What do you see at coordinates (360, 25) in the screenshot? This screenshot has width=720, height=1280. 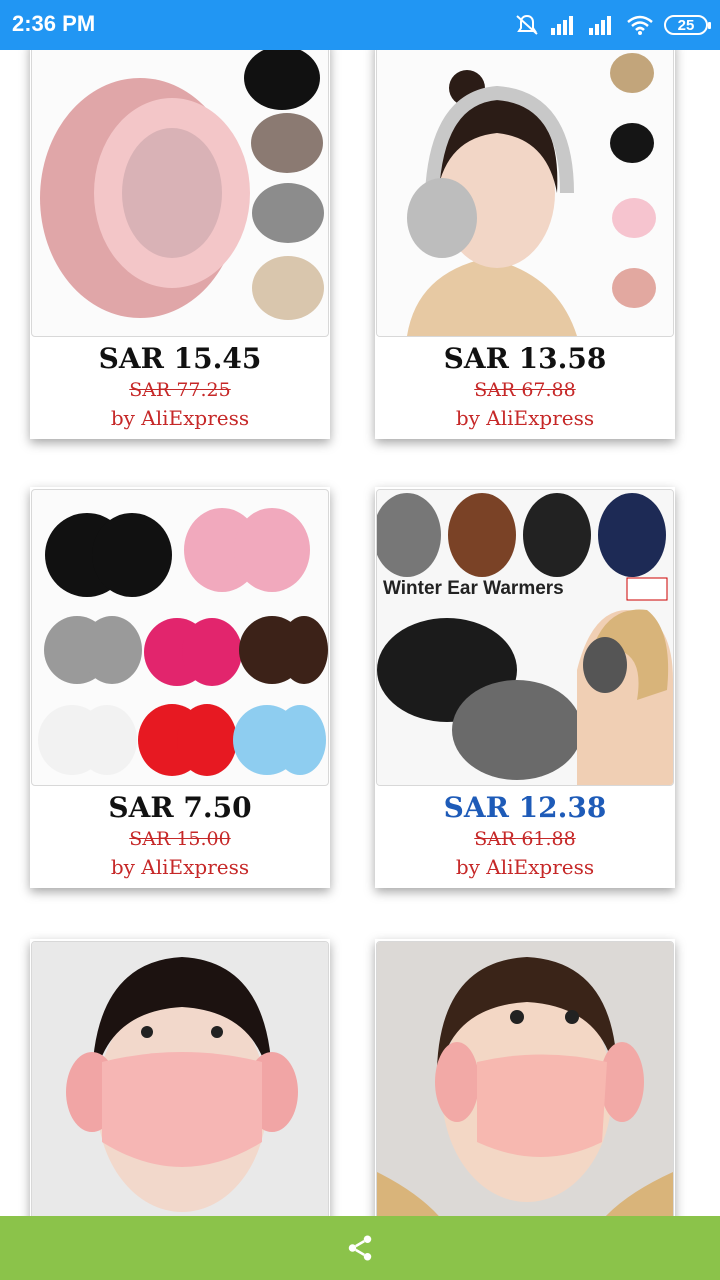 I see `status-bar: 2:36 PM 25` at bounding box center [360, 25].